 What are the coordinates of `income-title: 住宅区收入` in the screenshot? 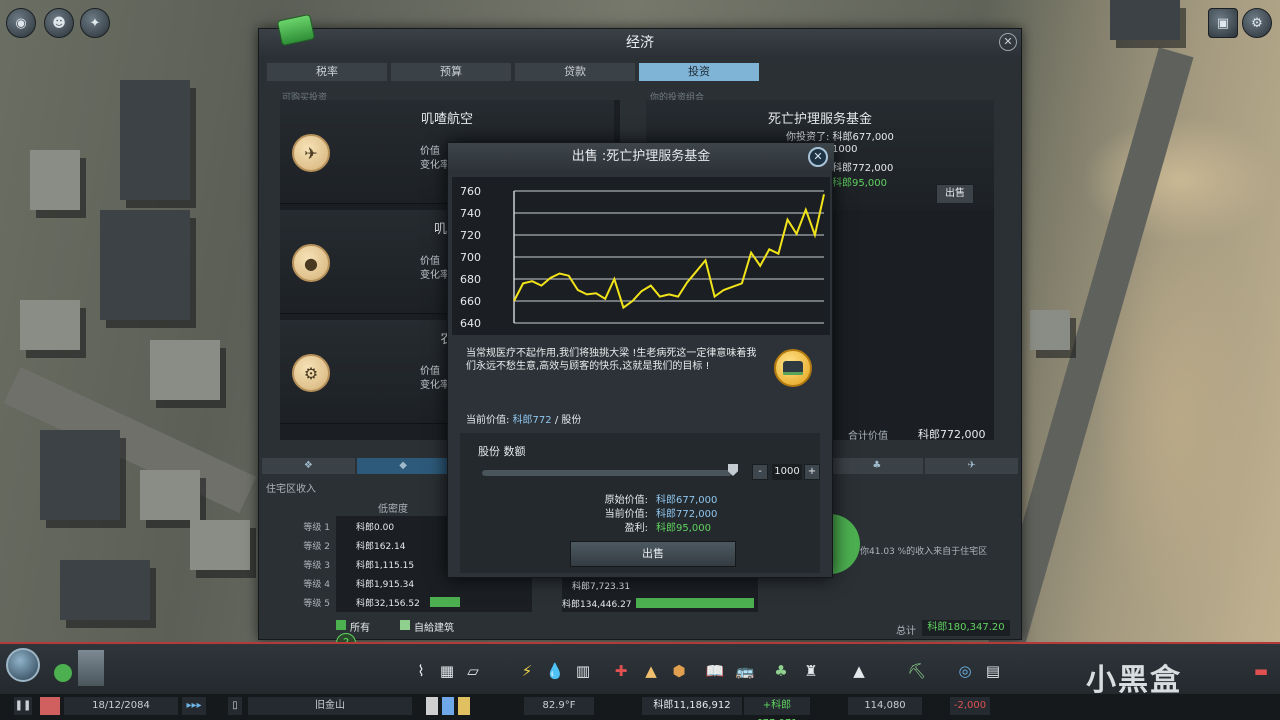 It's located at (291, 489).